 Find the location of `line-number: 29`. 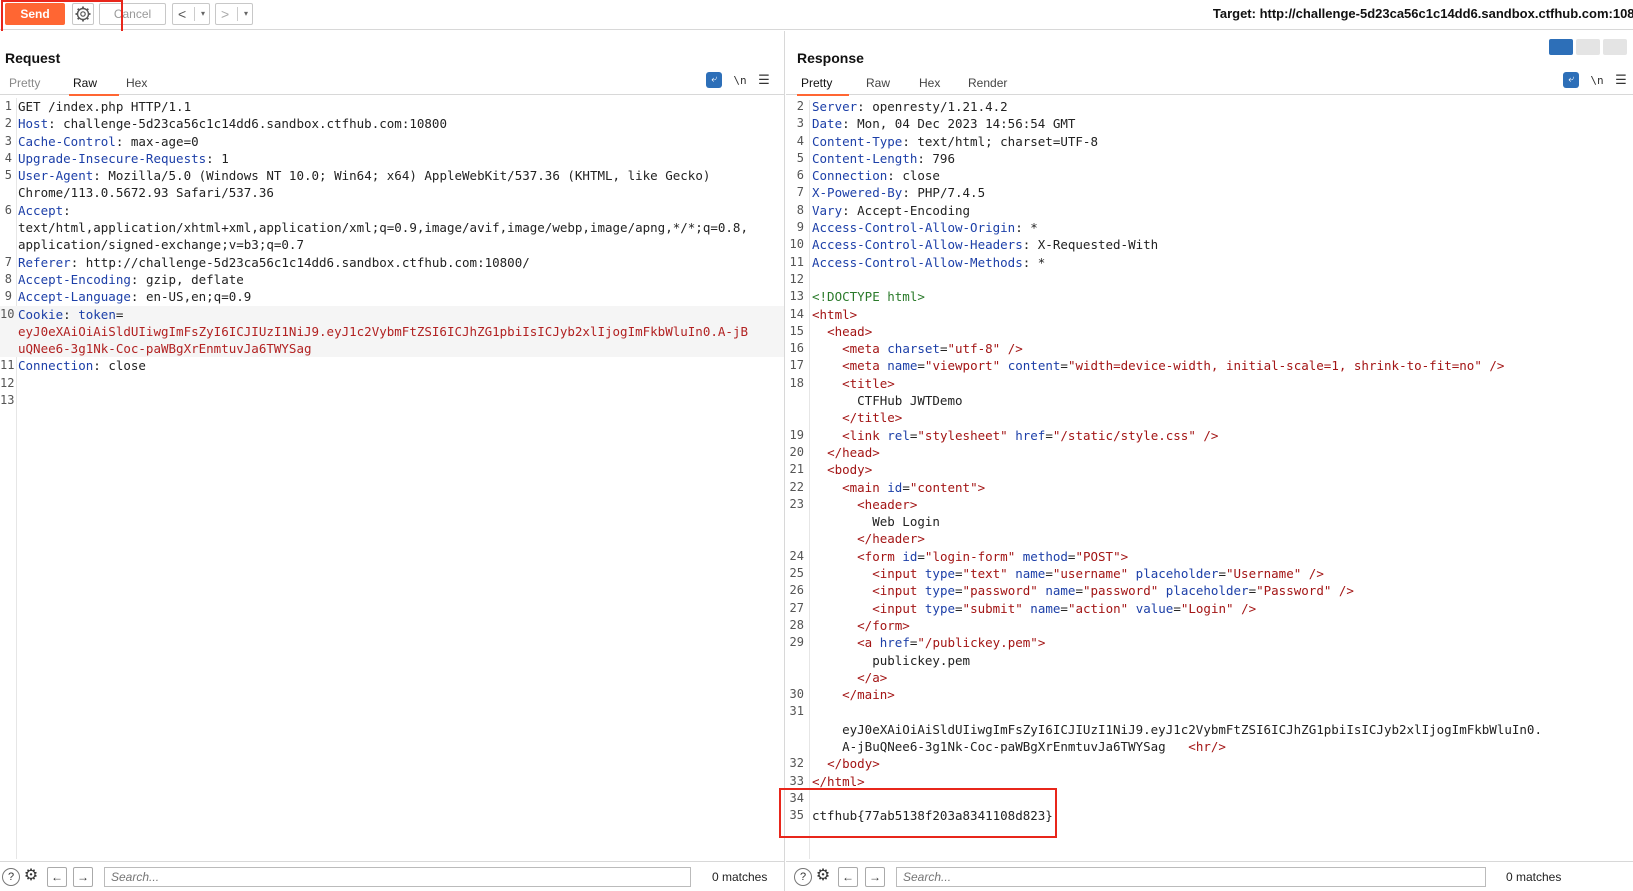

line-number: 29 is located at coordinates (796, 642).